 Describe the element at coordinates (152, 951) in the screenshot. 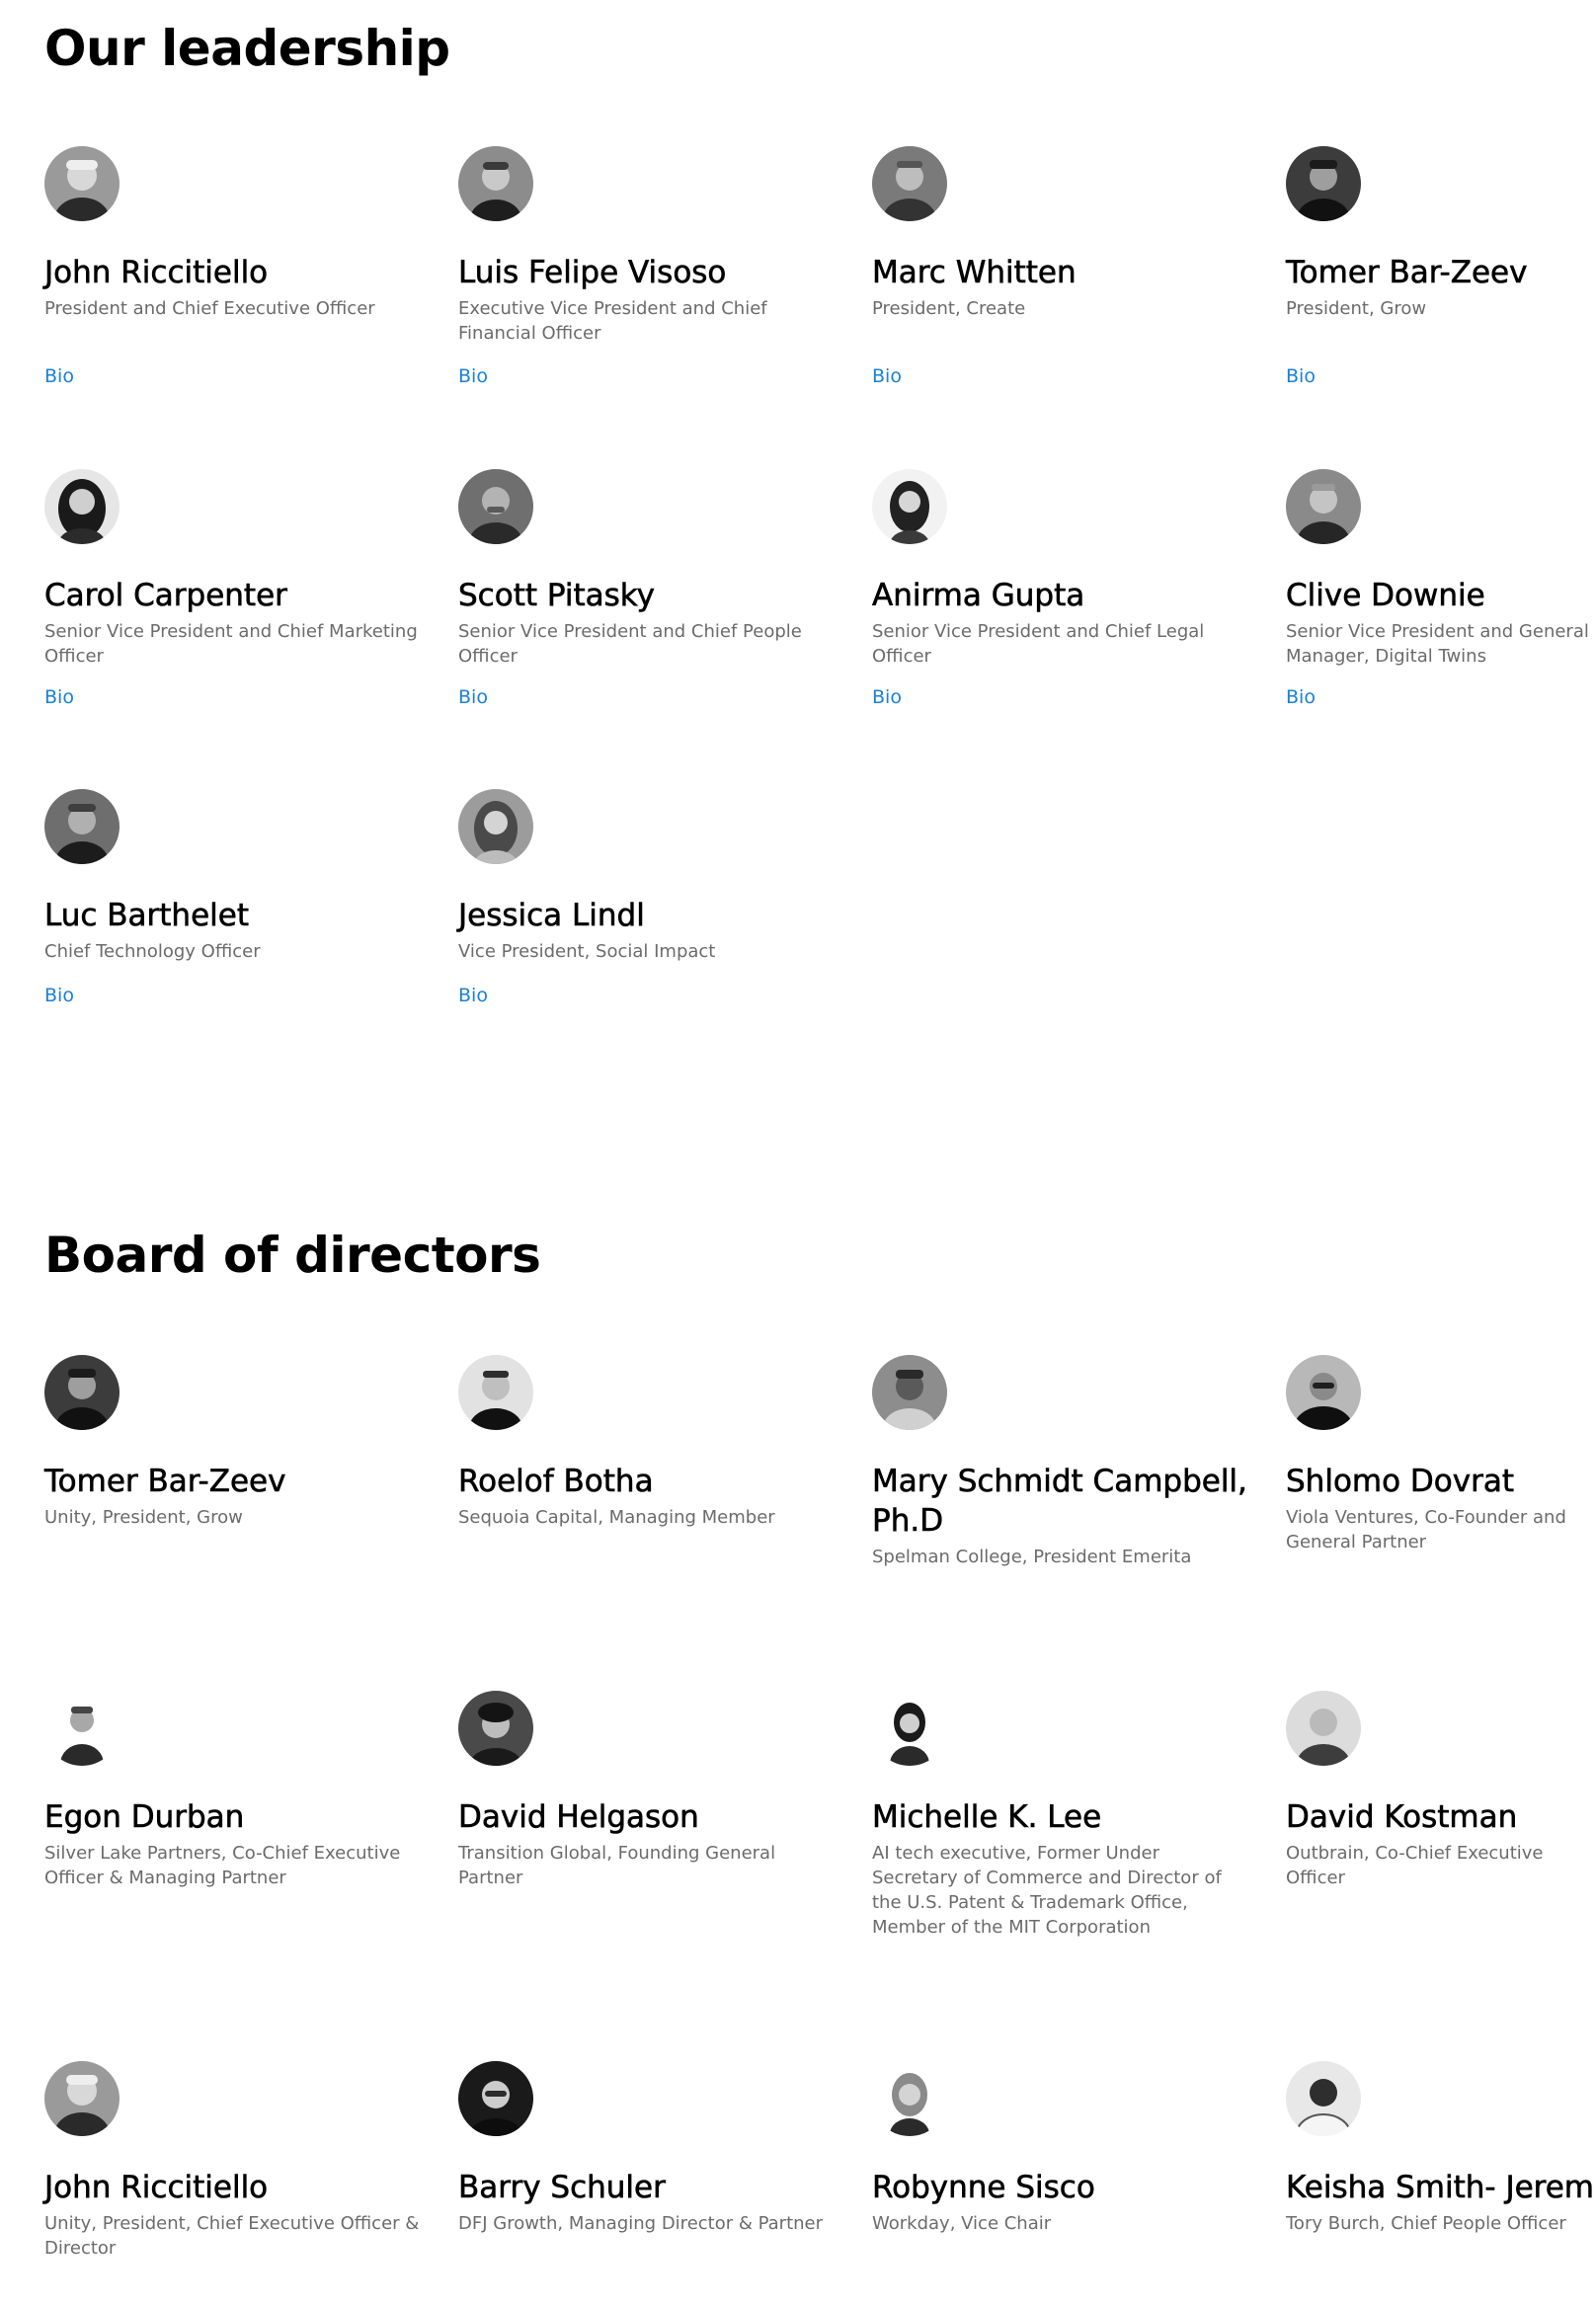

I see `person-role: Chief Technology Officer` at that location.